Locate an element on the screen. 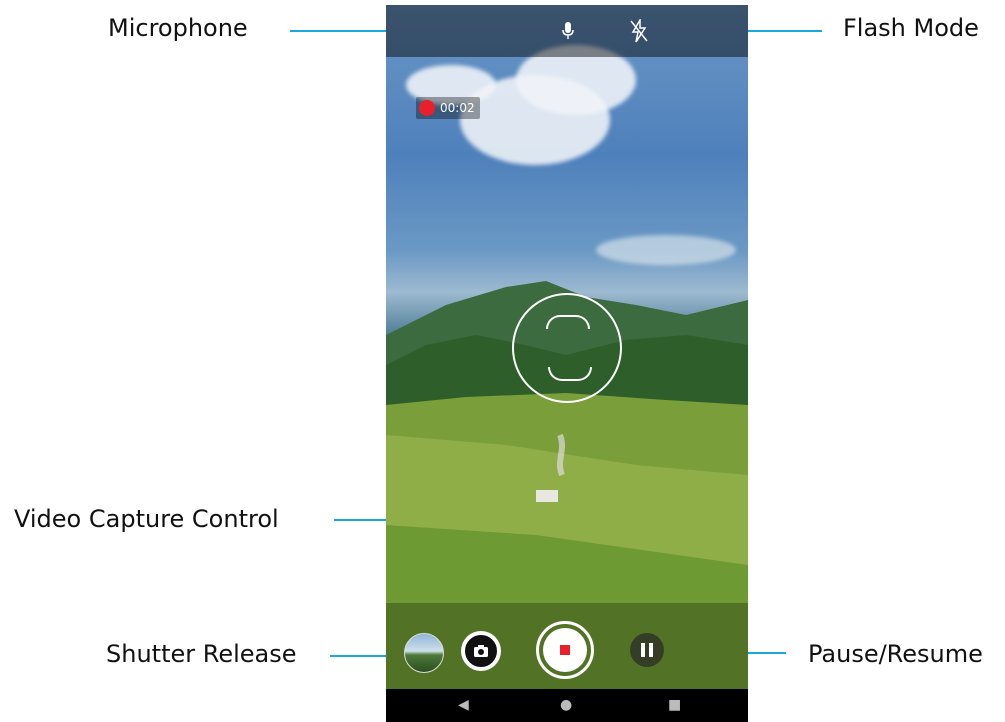 The image size is (1005, 722). label-flash-mode: Flash Mode is located at coordinates (911, 28).